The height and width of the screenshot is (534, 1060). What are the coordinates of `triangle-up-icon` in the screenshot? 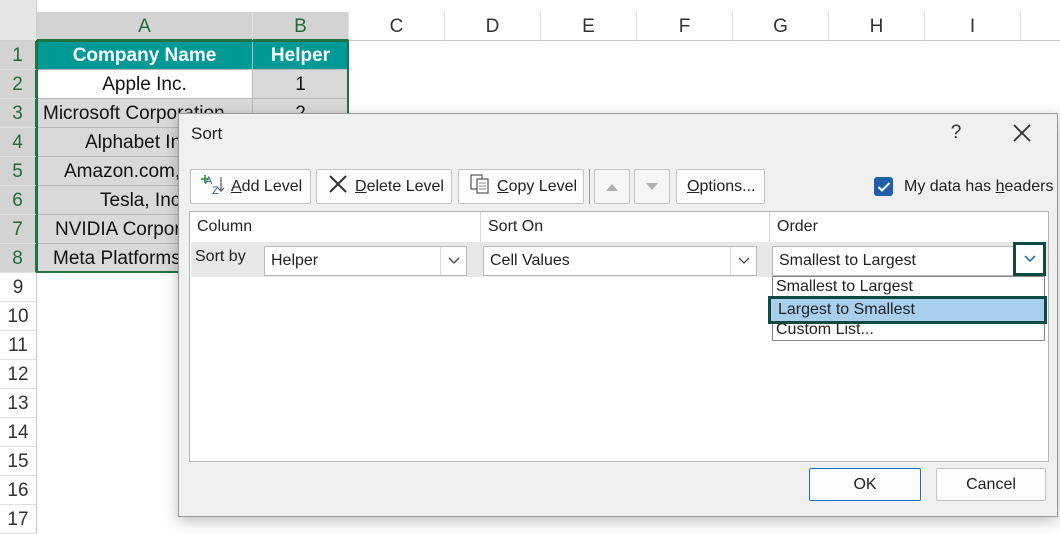 It's located at (612, 187).